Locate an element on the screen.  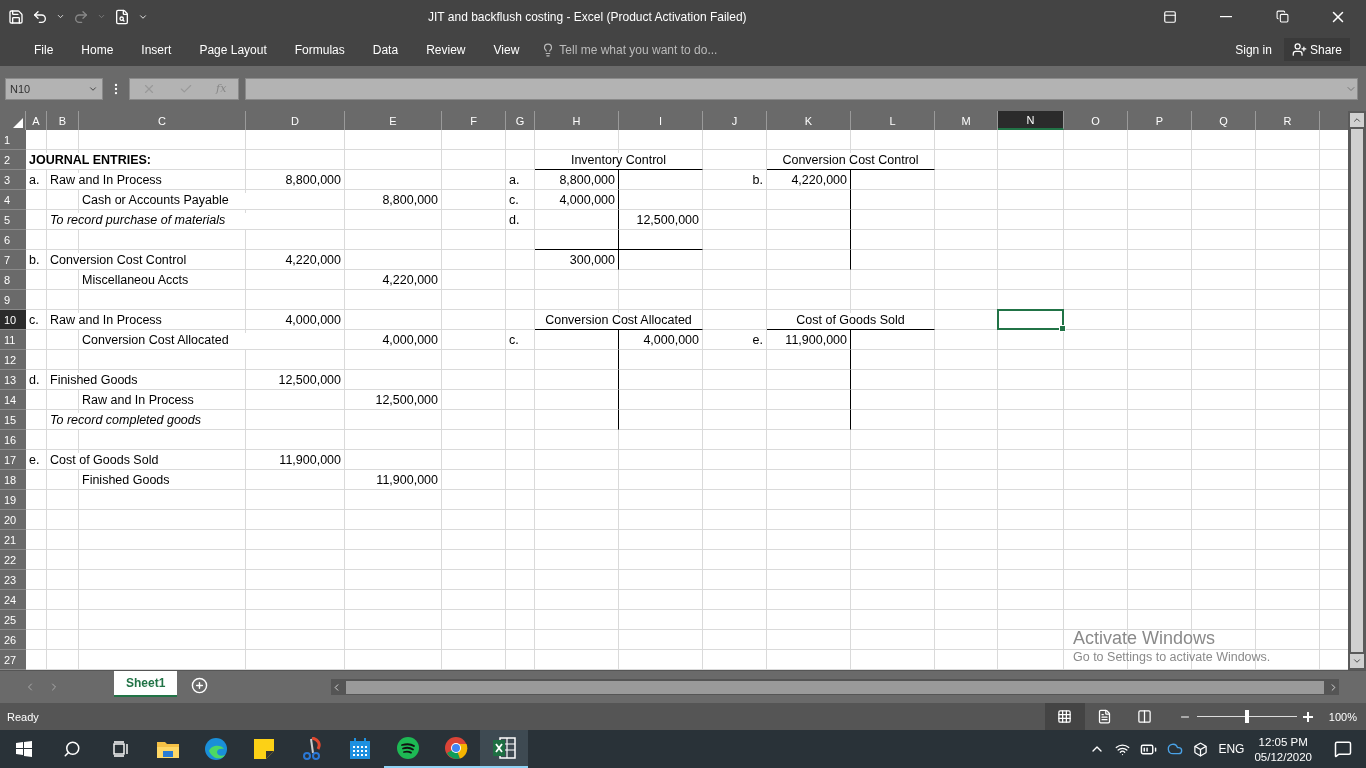
column-header: R is located at coordinates (1288, 120).